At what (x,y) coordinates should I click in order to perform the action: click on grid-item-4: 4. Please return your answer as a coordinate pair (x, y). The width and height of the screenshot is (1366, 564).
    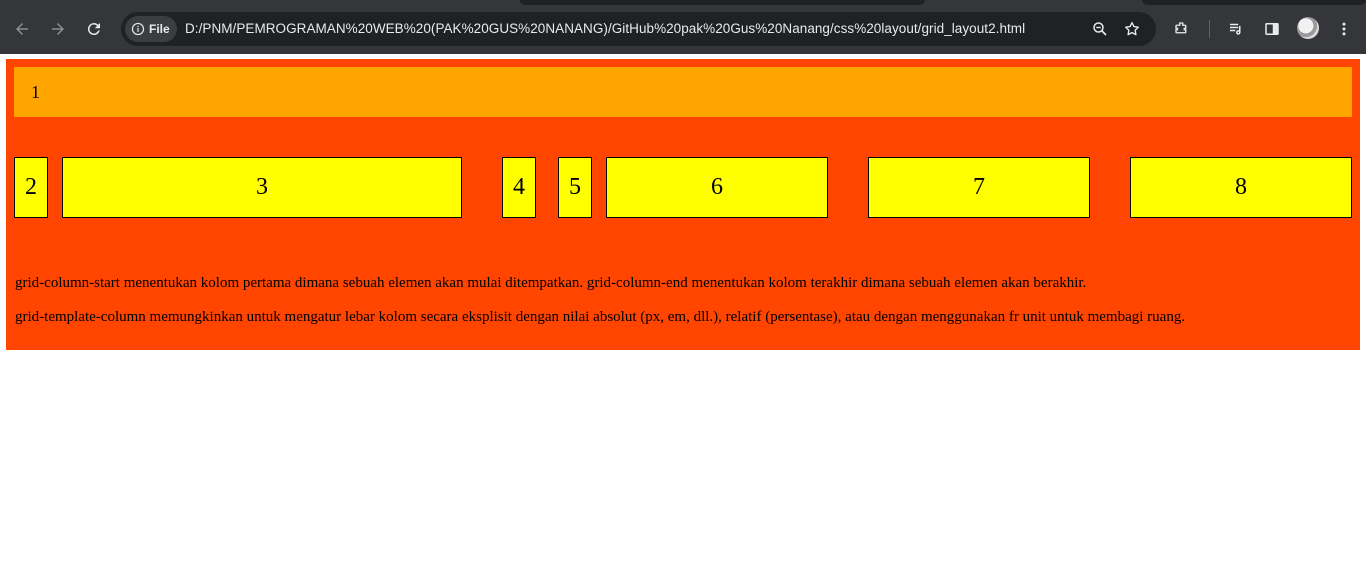
    Looking at the image, I should click on (519, 187).